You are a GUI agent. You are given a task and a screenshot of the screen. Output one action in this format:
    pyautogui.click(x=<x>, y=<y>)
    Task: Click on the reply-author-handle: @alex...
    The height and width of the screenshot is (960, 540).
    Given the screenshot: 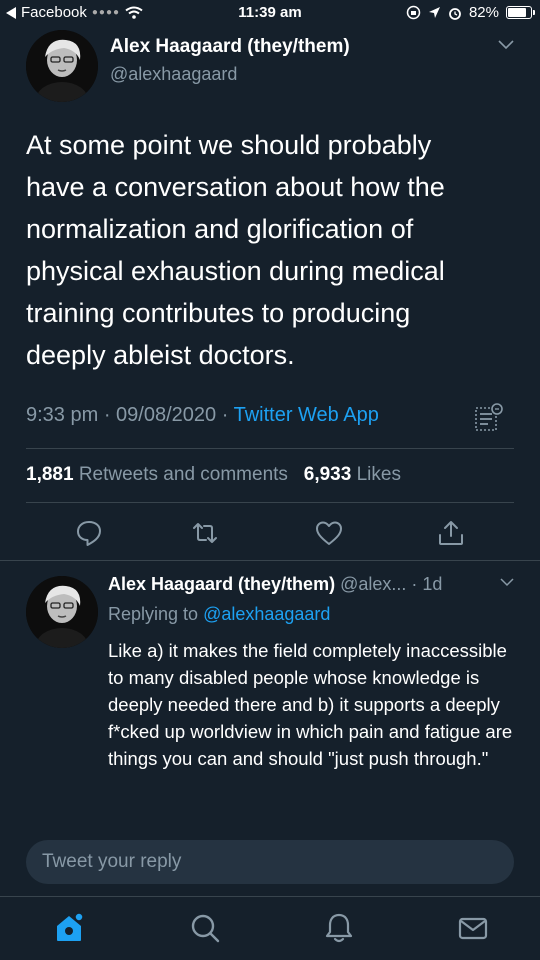 What is the action you would take?
    pyautogui.click(x=373, y=584)
    